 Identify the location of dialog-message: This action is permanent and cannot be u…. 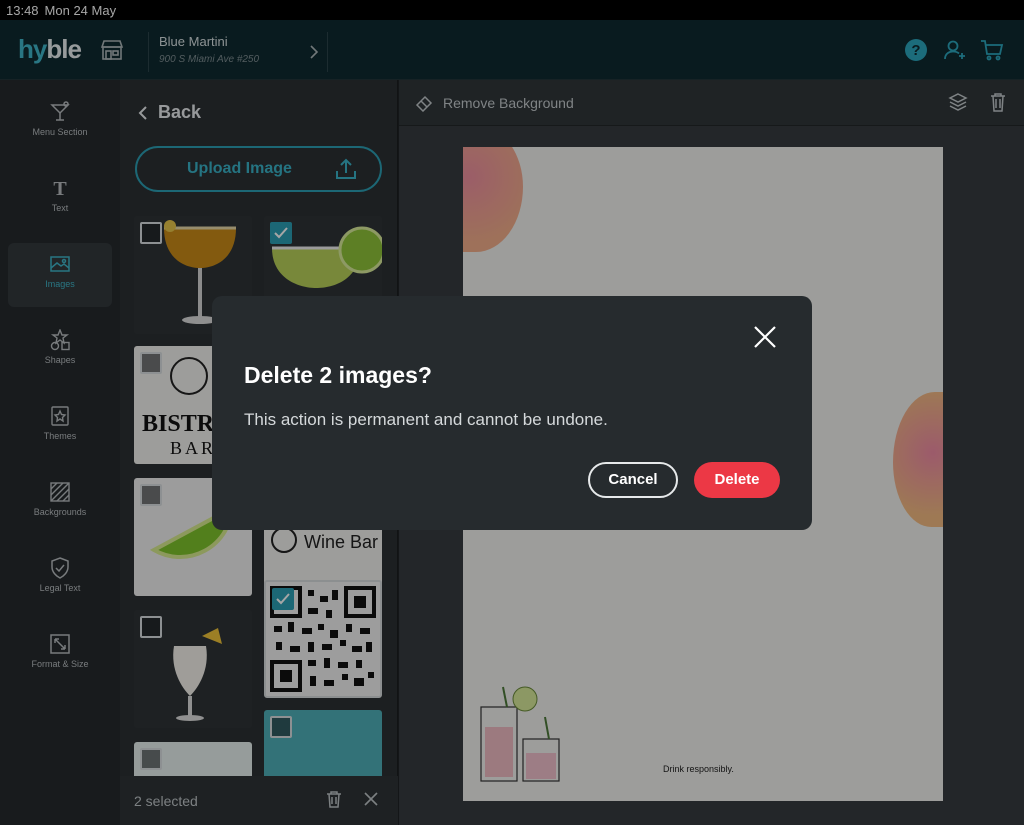
(426, 419).